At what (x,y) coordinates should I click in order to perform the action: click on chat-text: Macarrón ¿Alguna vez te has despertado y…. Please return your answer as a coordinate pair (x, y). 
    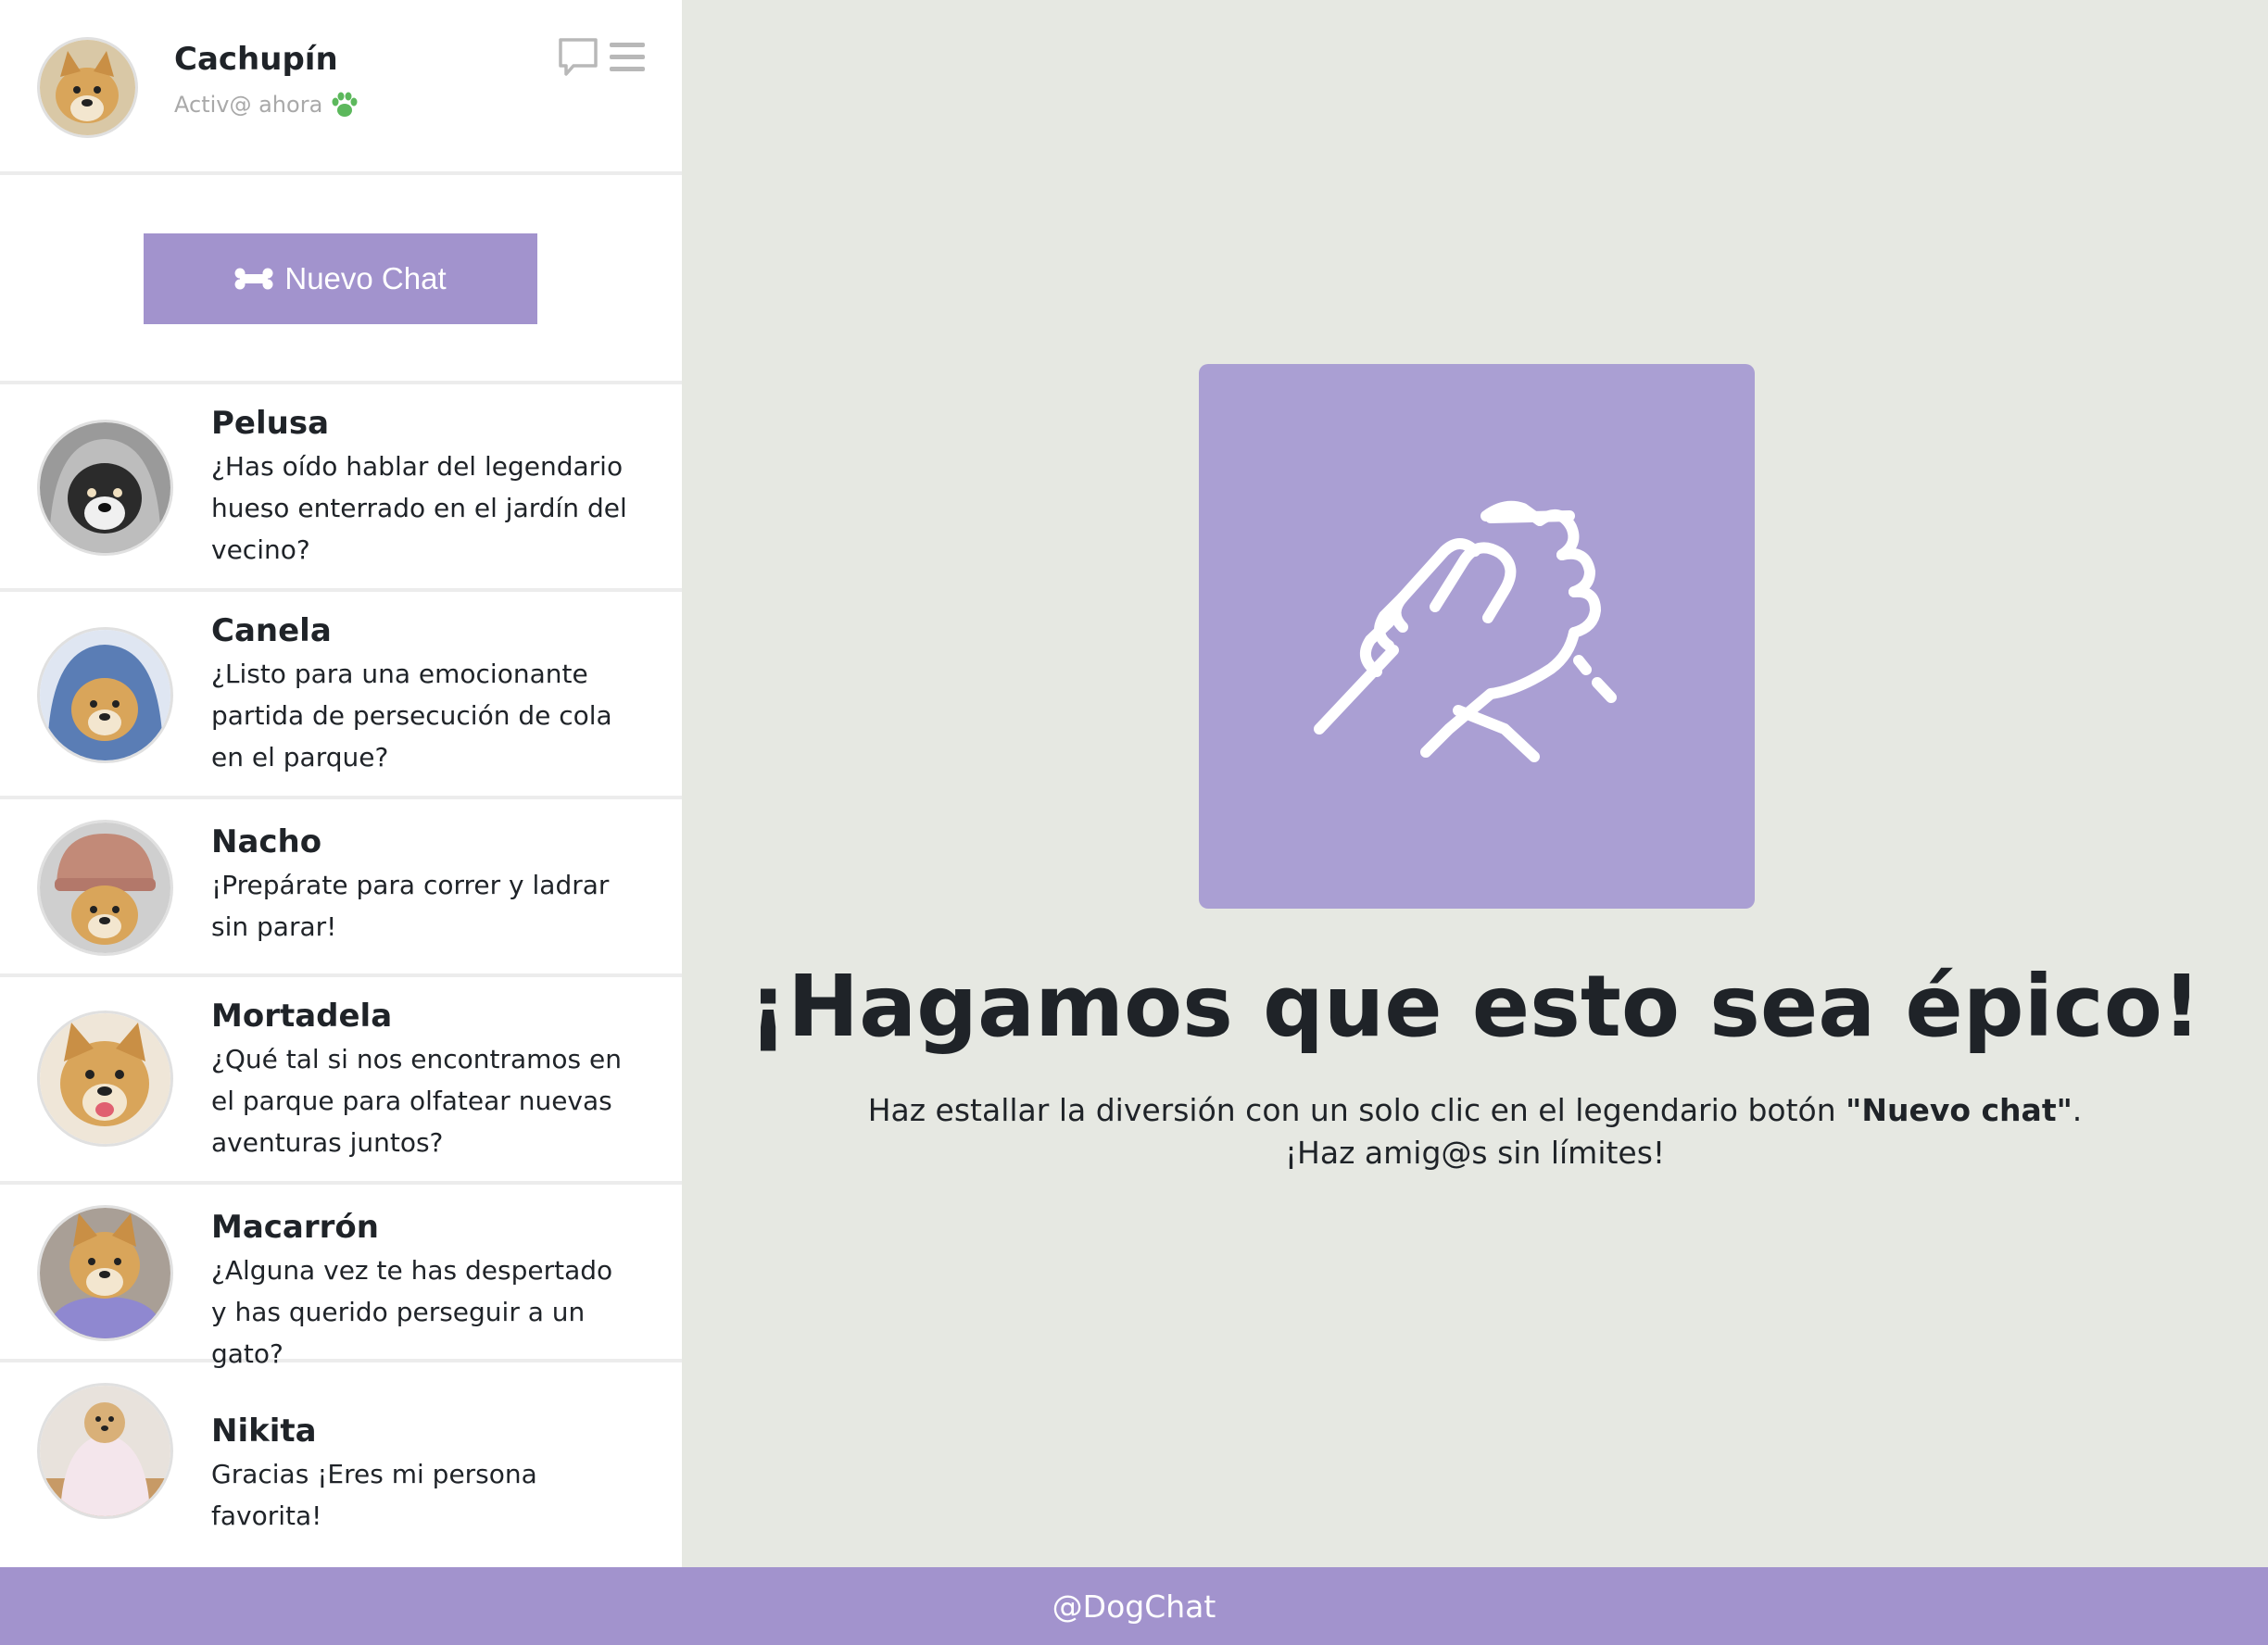
    Looking at the image, I should click on (423, 1290).